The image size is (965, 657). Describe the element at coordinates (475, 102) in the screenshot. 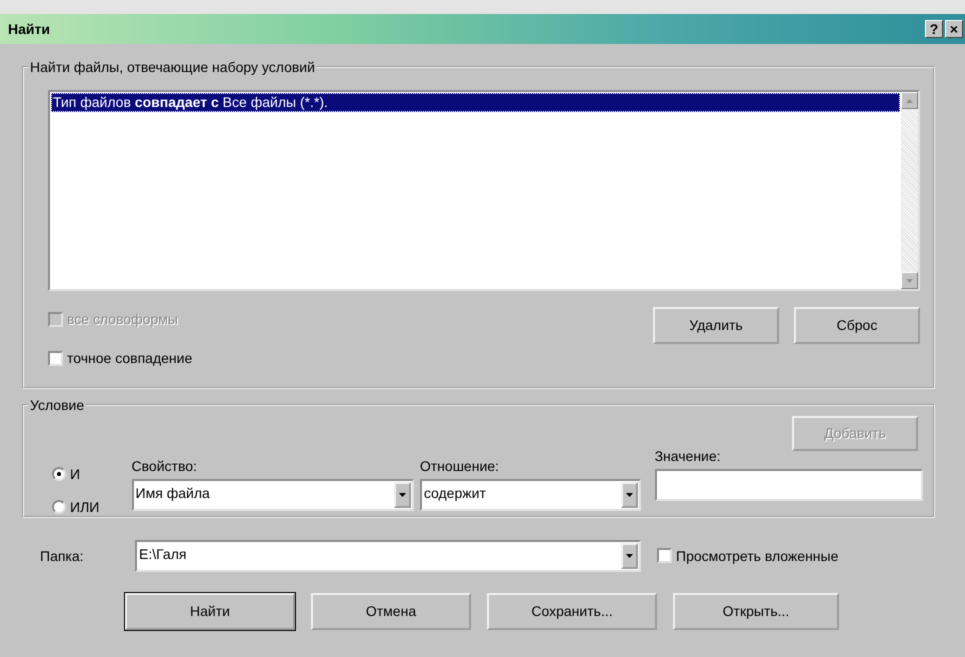

I see `list-item: Тип файлов совпадает с Все файлы (*.*).` at that location.